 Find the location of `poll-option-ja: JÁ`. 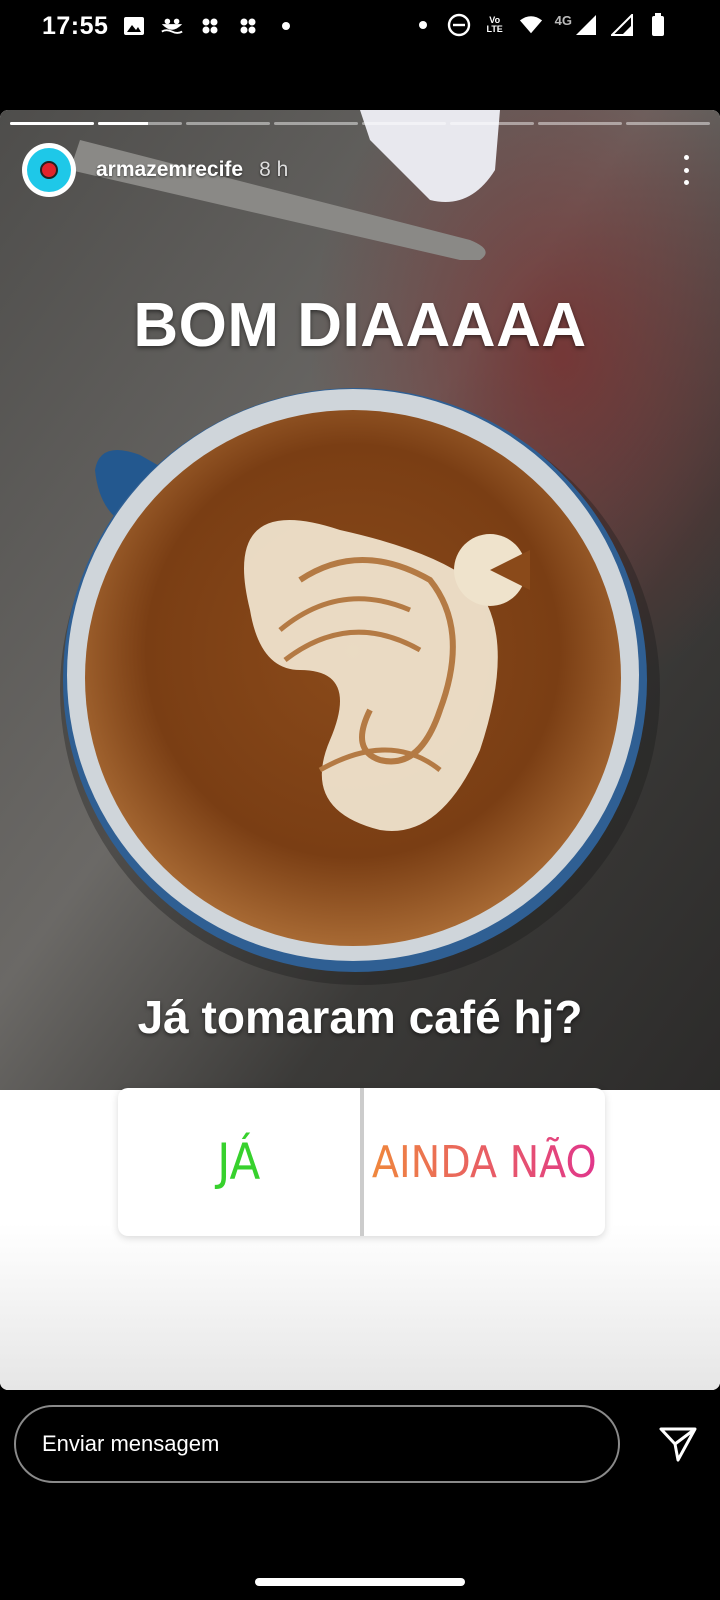

poll-option-ja: JÁ is located at coordinates (239, 1162).